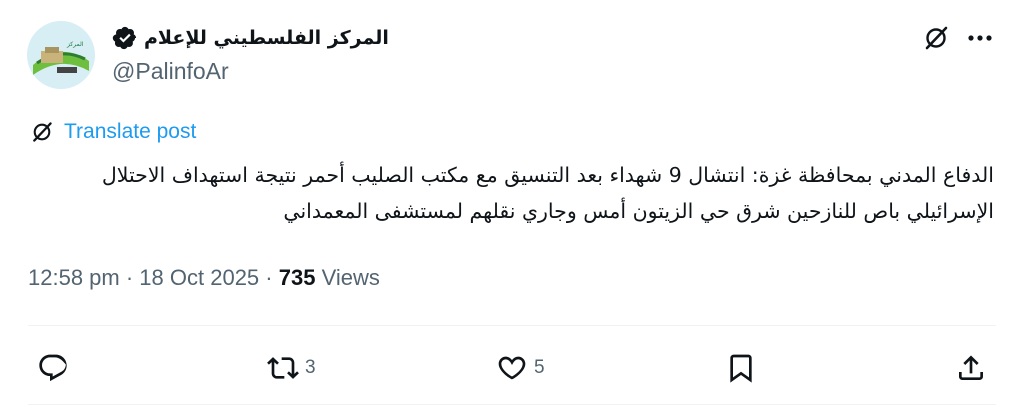 The width and height of the screenshot is (1024, 408). I want to click on divider-bottom, so click(512, 404).